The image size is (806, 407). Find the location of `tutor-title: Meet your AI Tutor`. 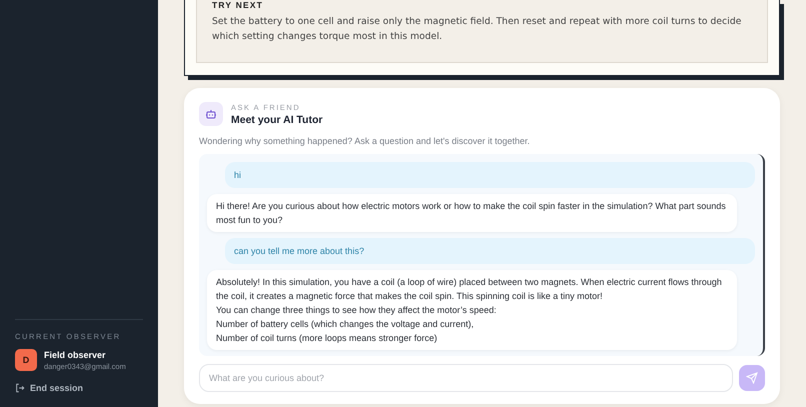

tutor-title: Meet your AI Tutor is located at coordinates (277, 120).